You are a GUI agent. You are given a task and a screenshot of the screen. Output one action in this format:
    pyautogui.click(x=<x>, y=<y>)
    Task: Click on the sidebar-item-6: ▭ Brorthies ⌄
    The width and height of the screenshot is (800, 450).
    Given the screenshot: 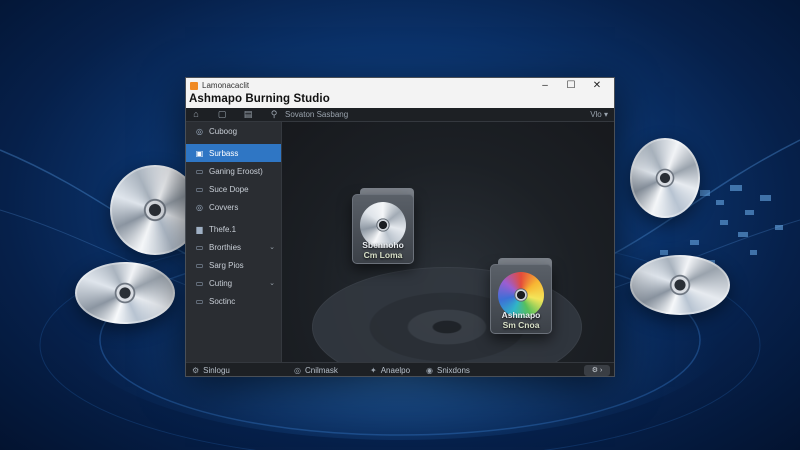 What is the action you would take?
    pyautogui.click(x=233, y=247)
    